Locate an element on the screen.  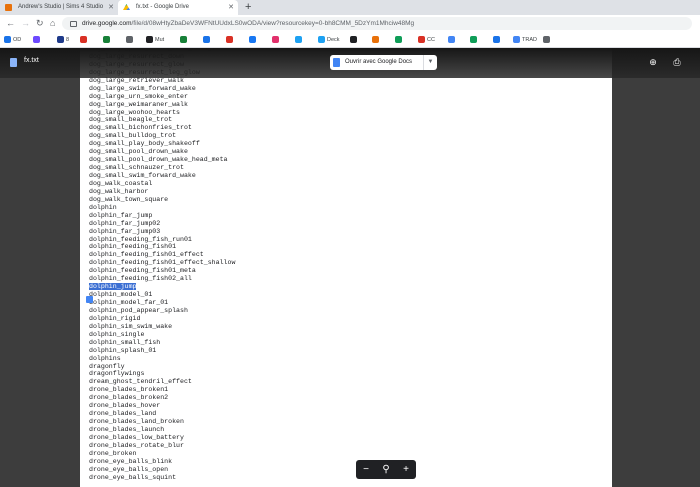
text-line: dog_large_urn_smoke_enter is located at coordinates (162, 97).